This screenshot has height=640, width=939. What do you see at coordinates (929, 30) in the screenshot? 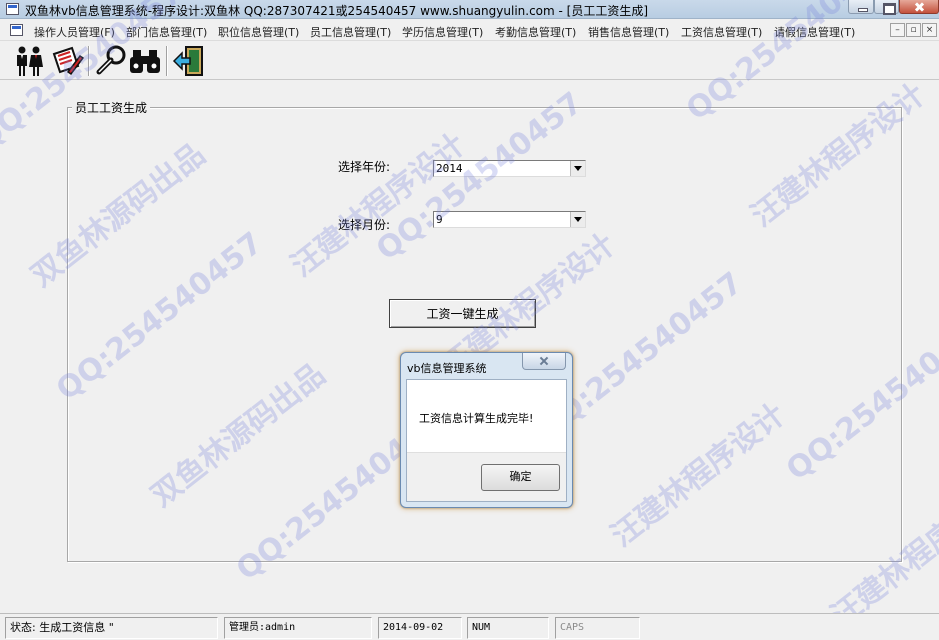
I see `mdi-close-button: ×` at bounding box center [929, 30].